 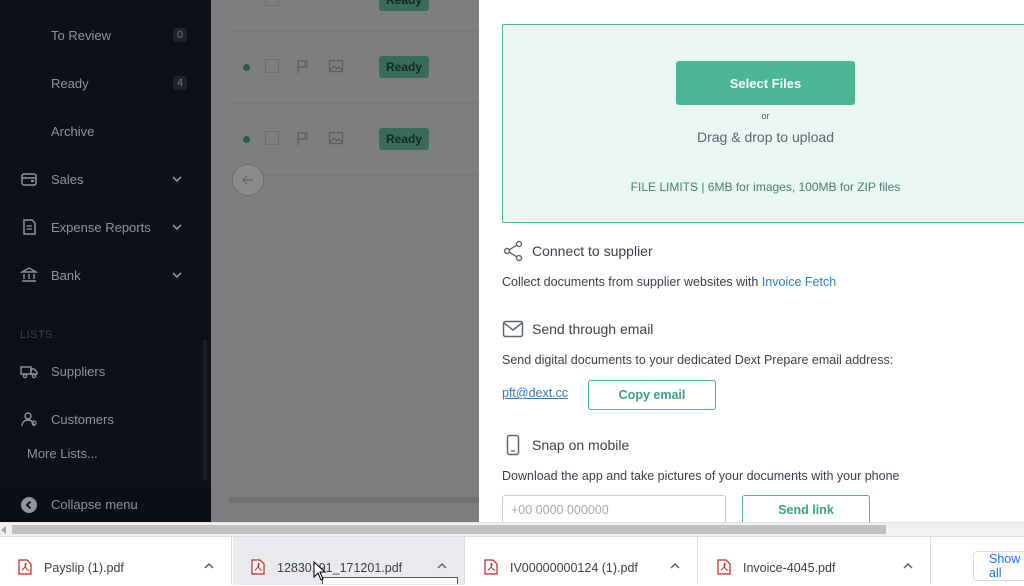 I want to click on invoice-fetch-link: Invoice Fetch, so click(x=799, y=282).